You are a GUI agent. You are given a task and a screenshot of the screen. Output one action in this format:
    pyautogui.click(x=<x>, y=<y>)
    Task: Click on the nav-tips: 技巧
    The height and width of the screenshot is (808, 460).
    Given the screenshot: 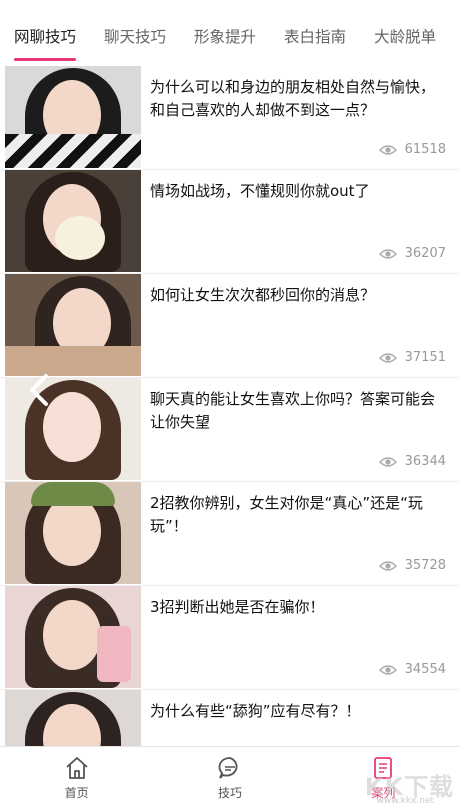 What is the action you would take?
    pyautogui.click(x=229, y=777)
    